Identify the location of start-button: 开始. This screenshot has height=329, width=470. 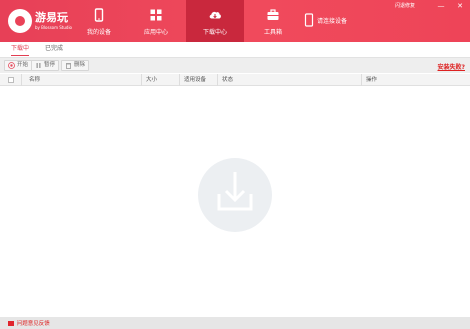
(18, 65).